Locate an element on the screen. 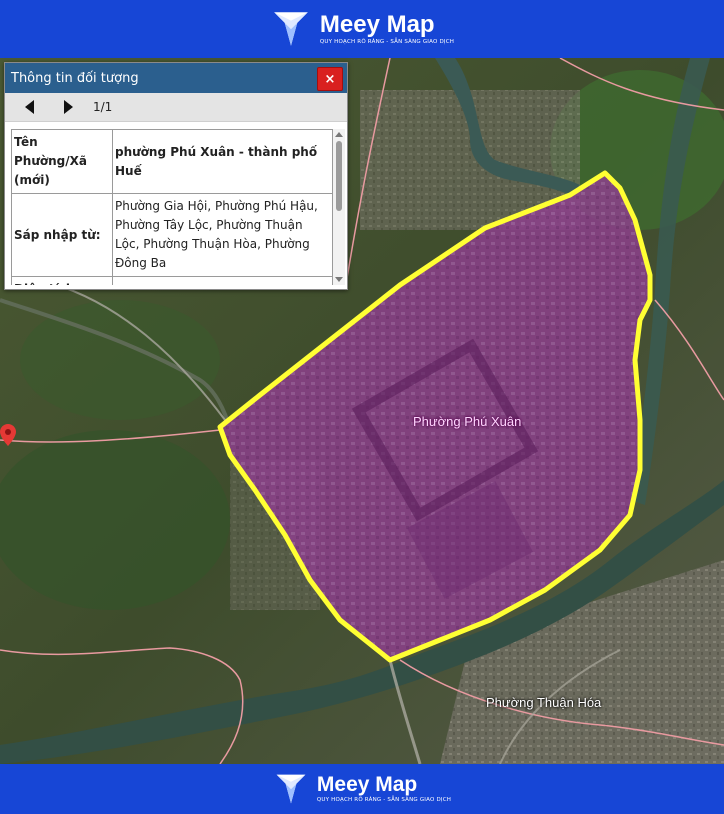 This screenshot has width=724, height=814. scroll-thumb is located at coordinates (339, 176).